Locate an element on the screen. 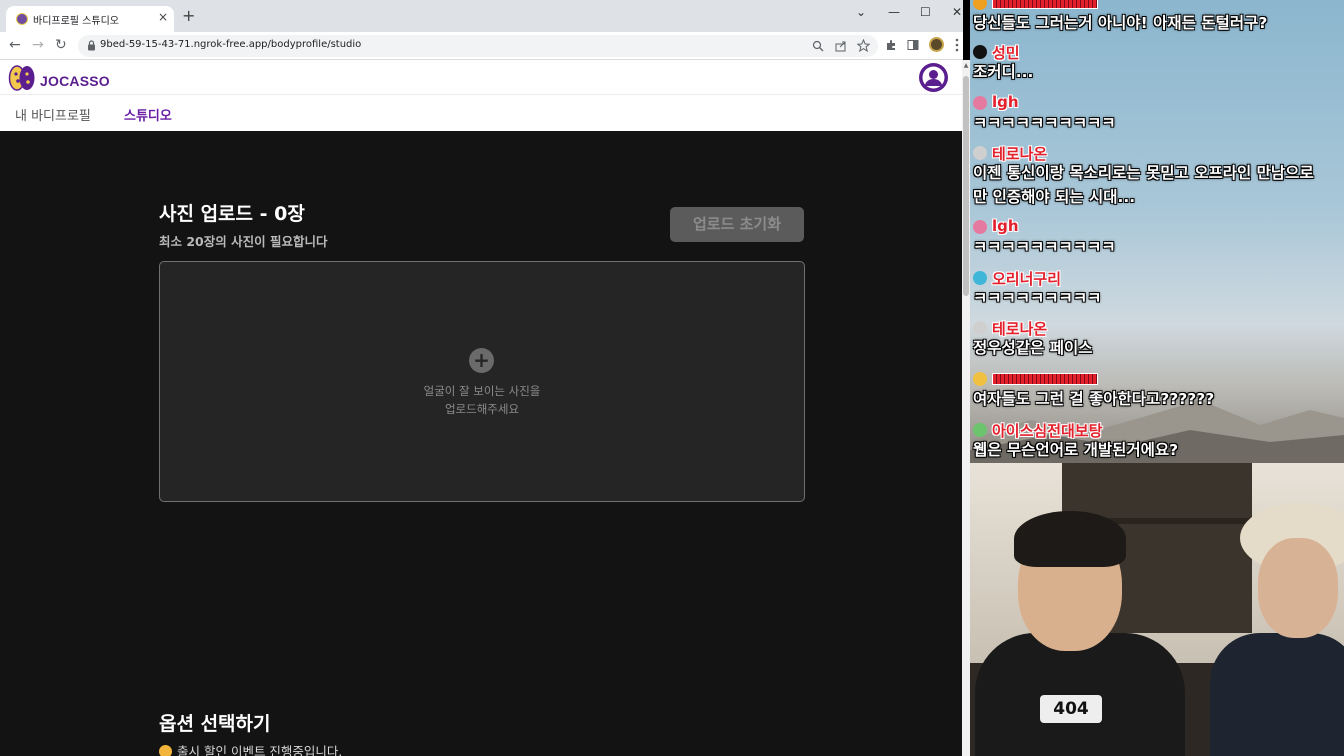 The image size is (1344, 756). menu-icon is located at coordinates (957, 45).